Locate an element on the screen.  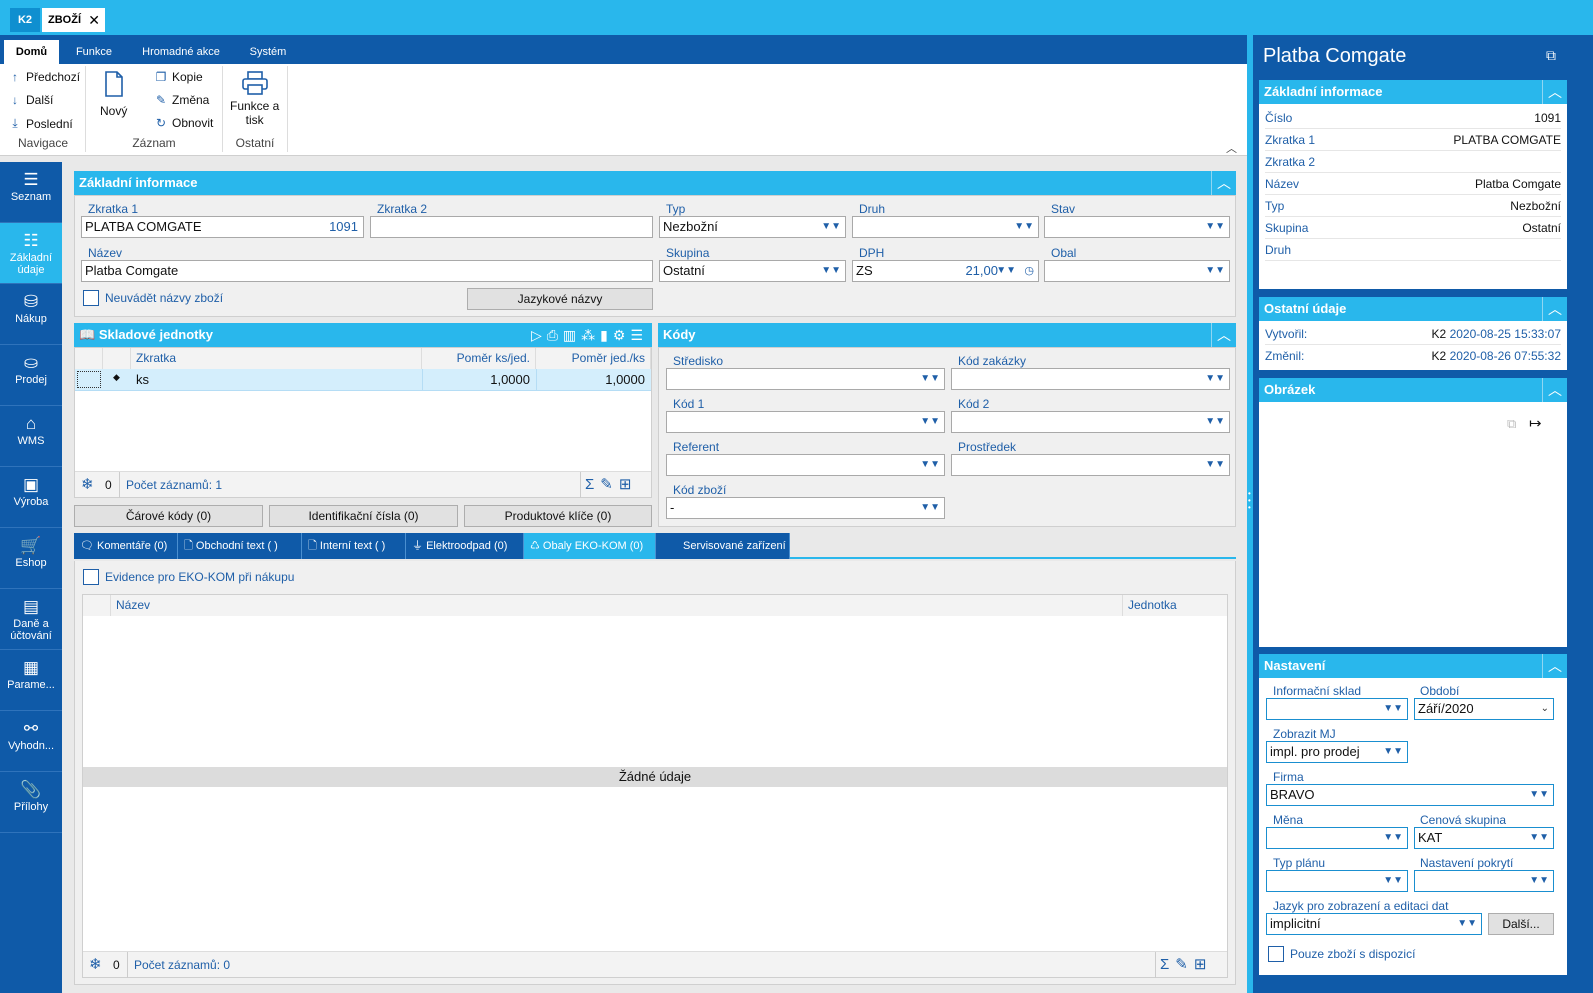
jazykove-nazvy-button: Jazykové názvy is located at coordinates (560, 299).